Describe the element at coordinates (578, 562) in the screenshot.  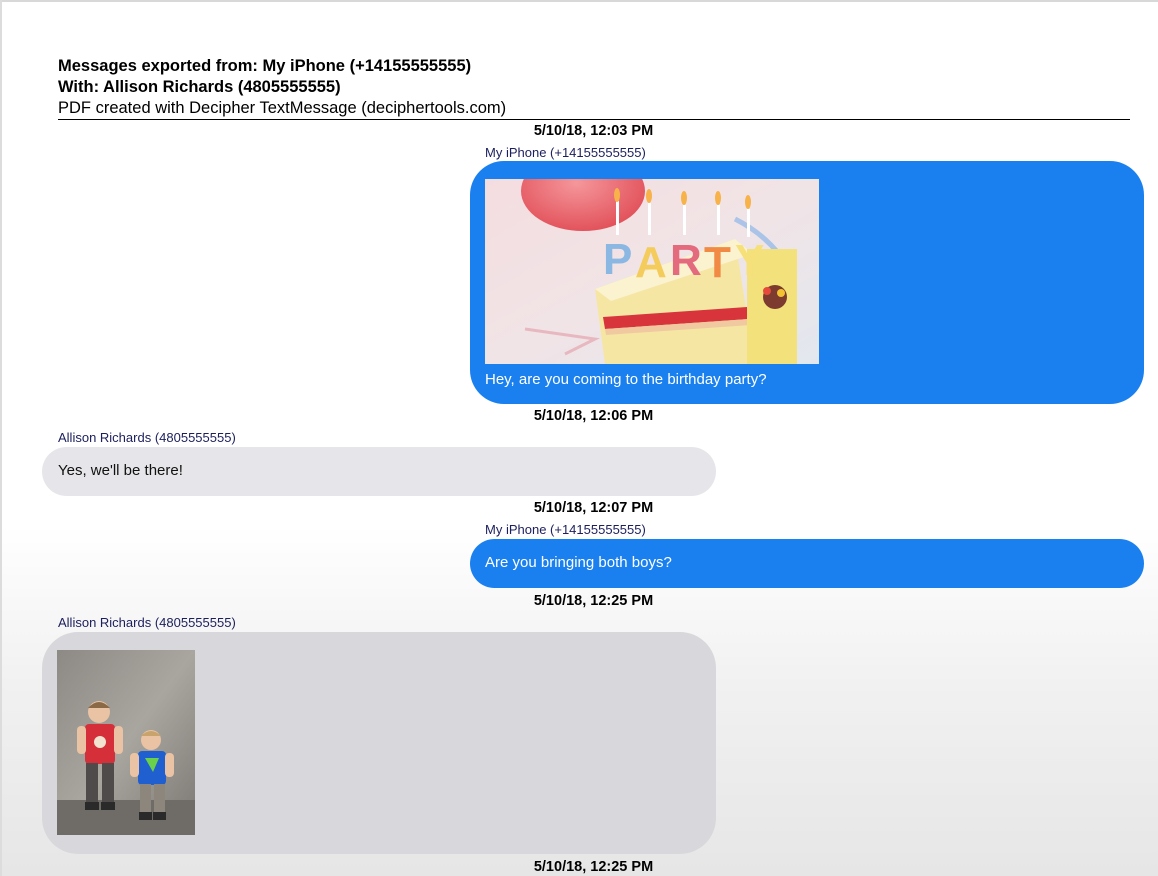
I see `message-text: Are you bringing both boys?` at that location.